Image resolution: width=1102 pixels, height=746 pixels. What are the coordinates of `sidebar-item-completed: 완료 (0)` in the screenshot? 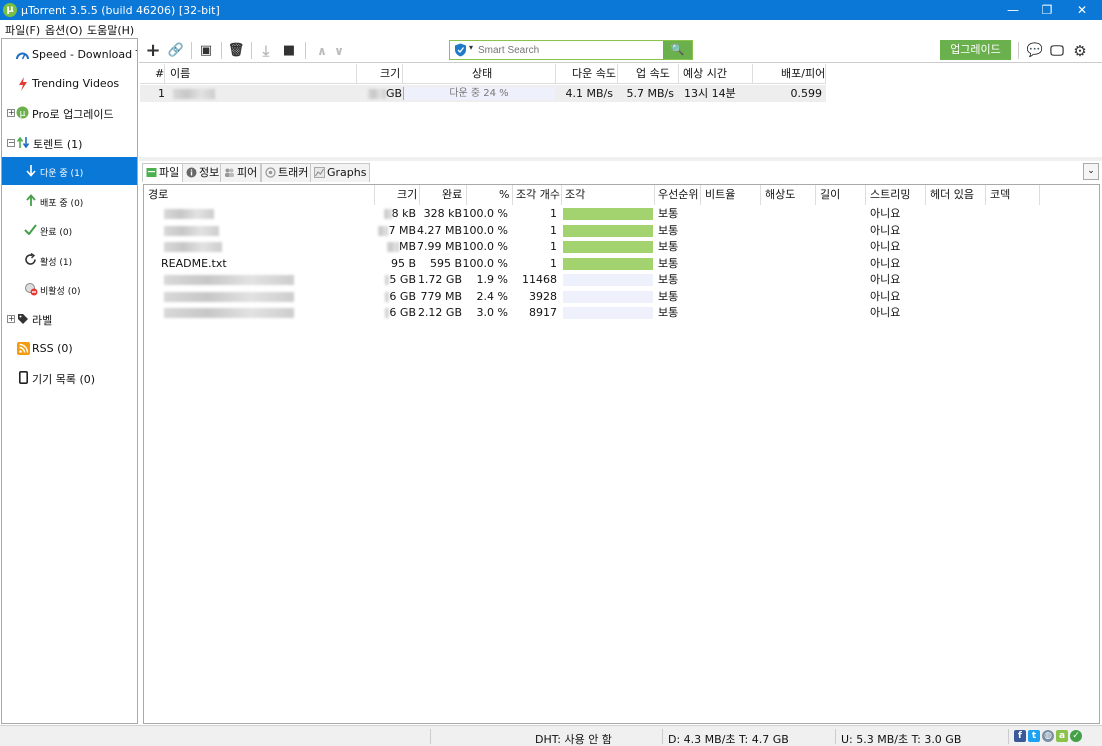 It's located at (69, 230).